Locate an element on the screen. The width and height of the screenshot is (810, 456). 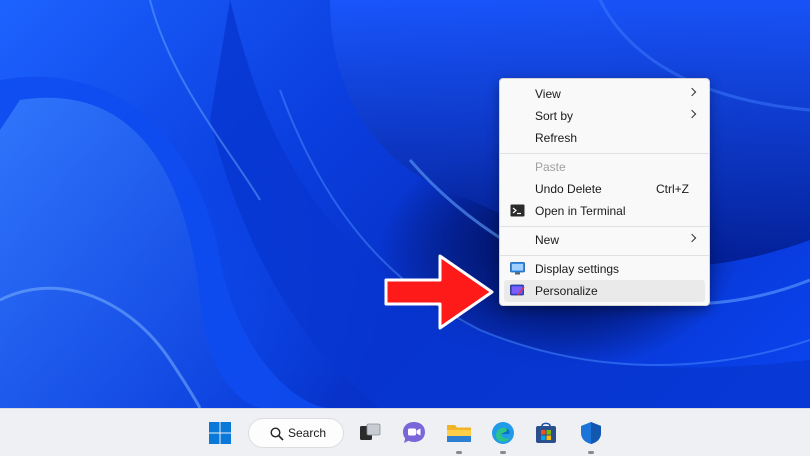
search-icon is located at coordinates (277, 434).